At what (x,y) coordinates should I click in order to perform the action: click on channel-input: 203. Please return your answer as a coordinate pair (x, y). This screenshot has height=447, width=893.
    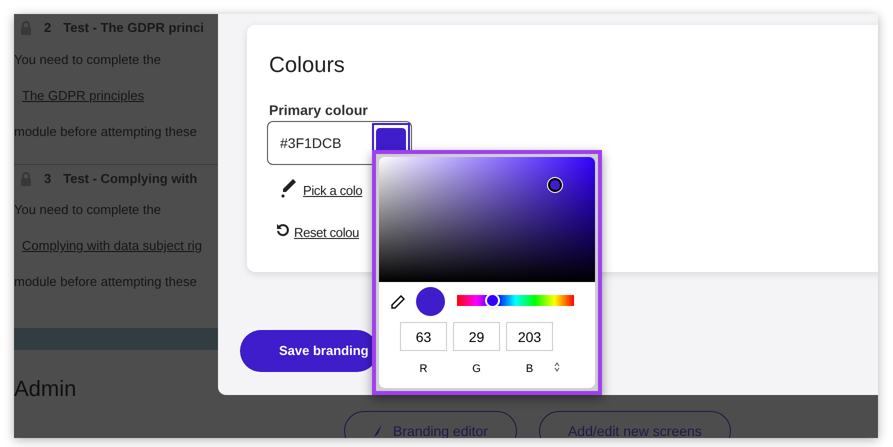
    Looking at the image, I should click on (529, 336).